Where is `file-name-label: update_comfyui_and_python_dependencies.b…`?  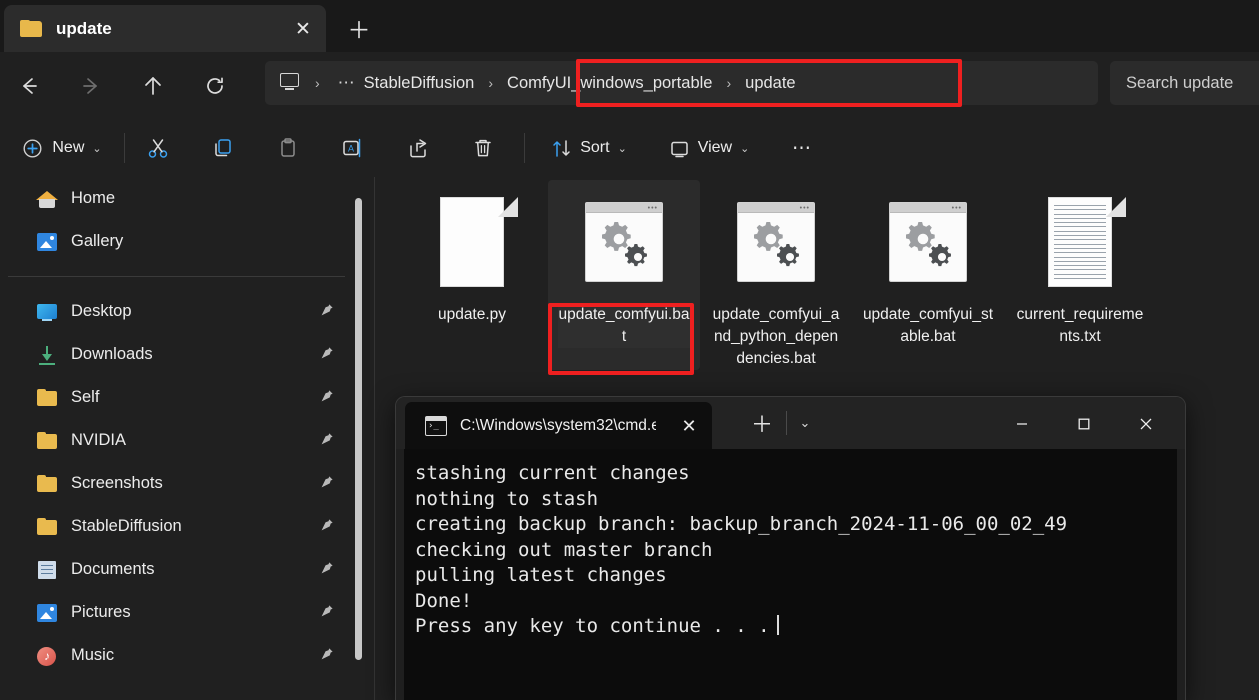 file-name-label: update_comfyui_and_python_dependencies.b… is located at coordinates (776, 336).